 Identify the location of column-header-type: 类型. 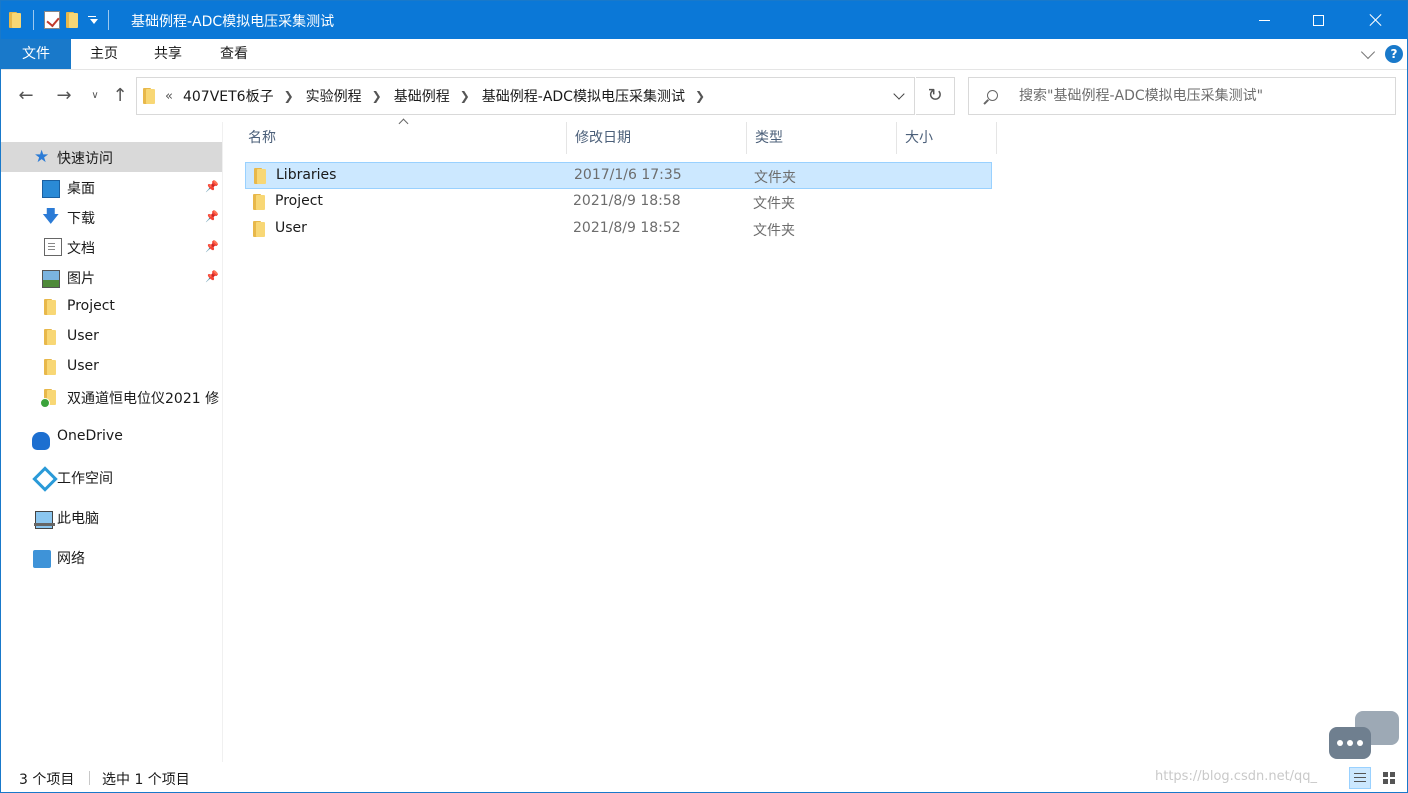
(822, 138).